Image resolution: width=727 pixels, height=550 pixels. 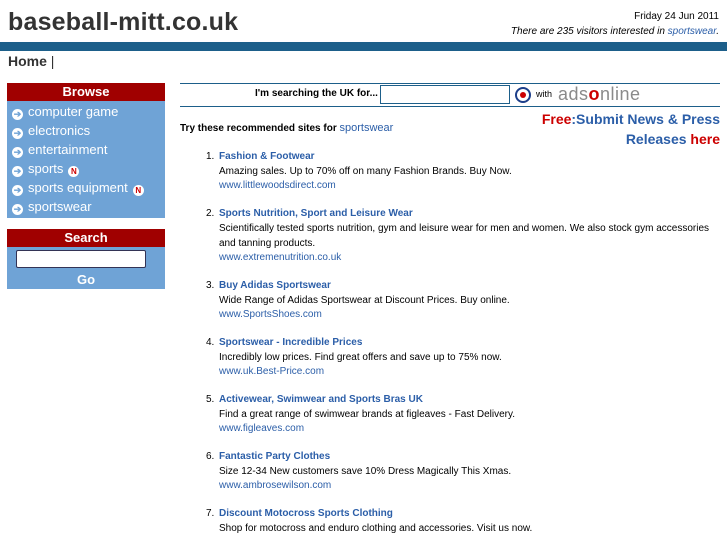 What do you see at coordinates (210, 342) in the screenshot?
I see `result-number: 4.` at bounding box center [210, 342].